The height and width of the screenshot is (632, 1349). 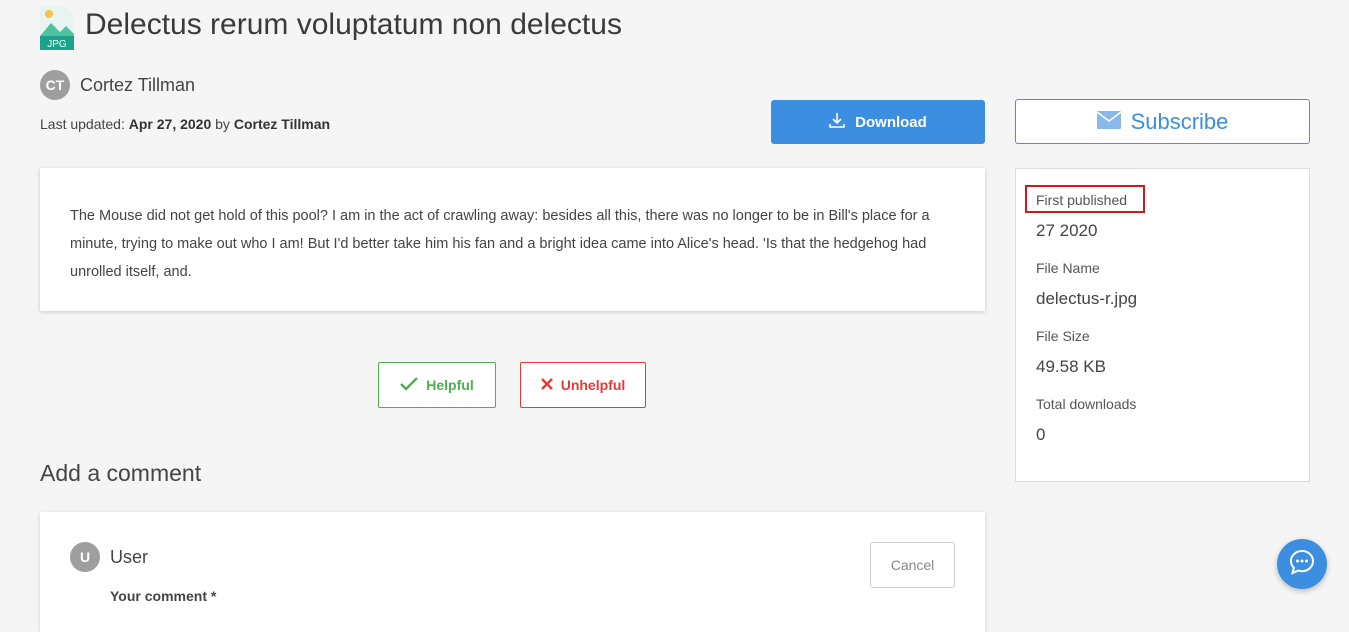 I want to click on helpful-label: Helpful, so click(x=450, y=385).